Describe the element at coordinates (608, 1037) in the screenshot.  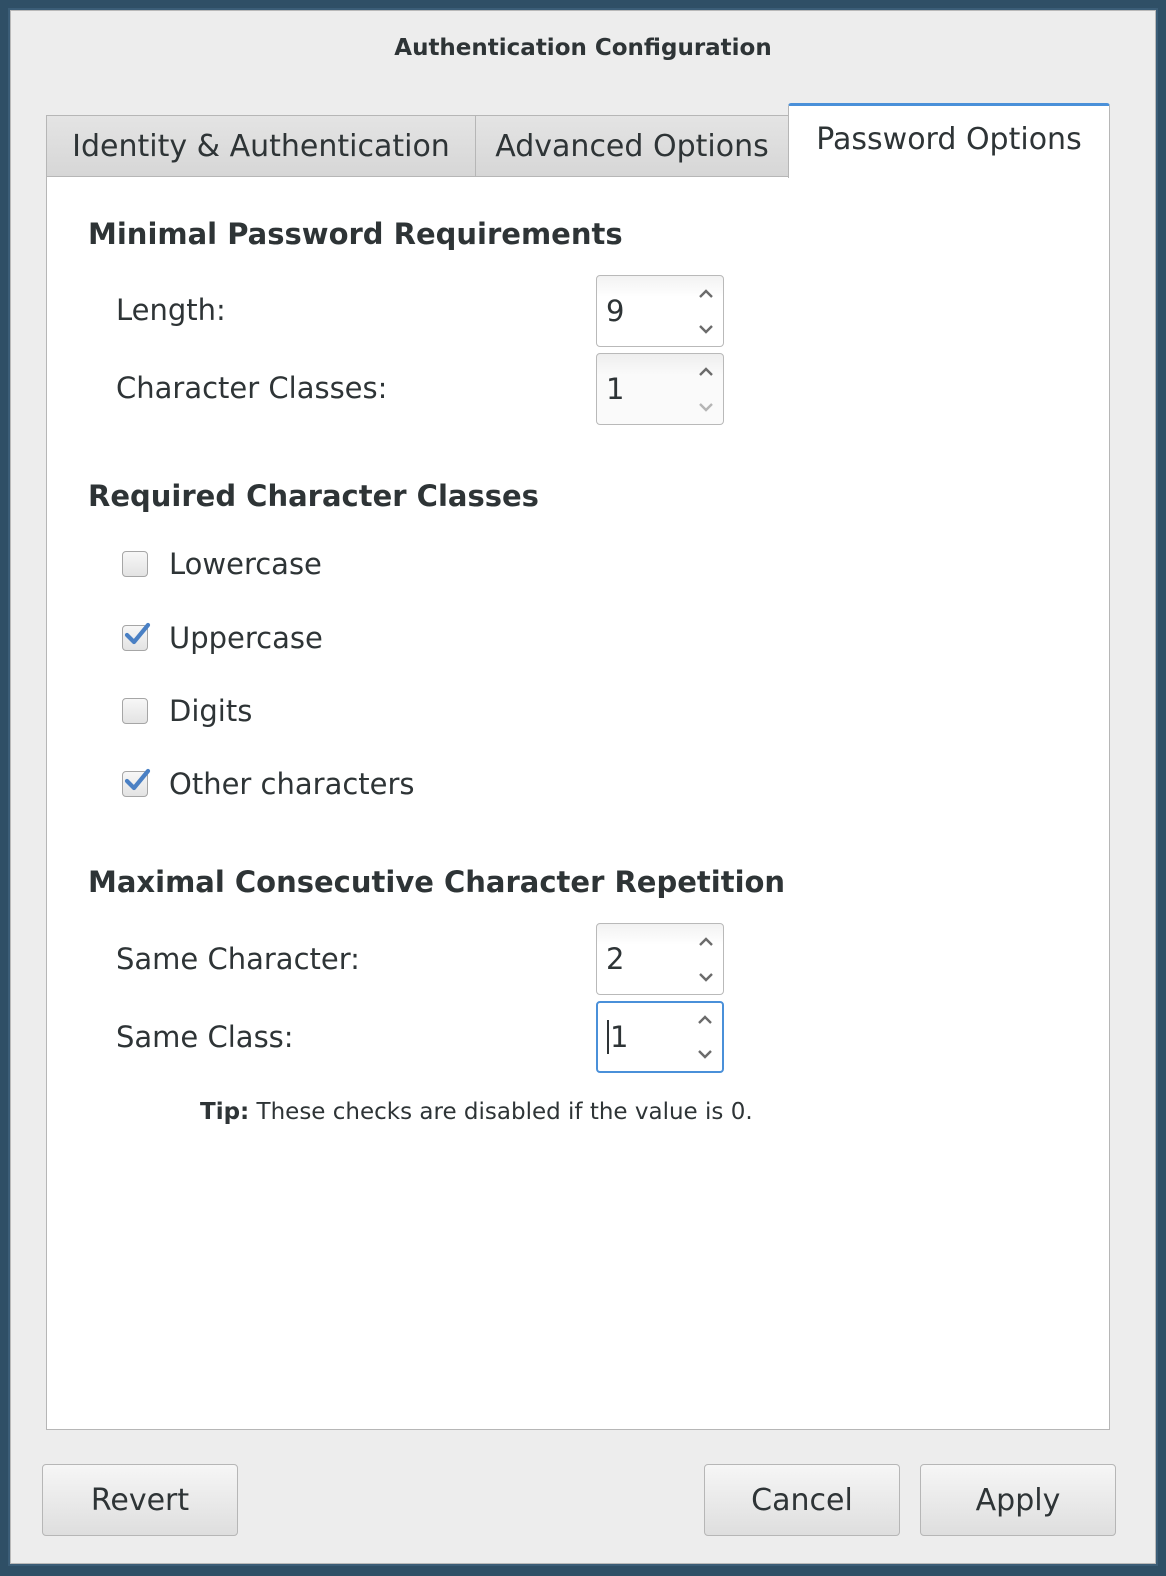
I see `text-cursor` at that location.